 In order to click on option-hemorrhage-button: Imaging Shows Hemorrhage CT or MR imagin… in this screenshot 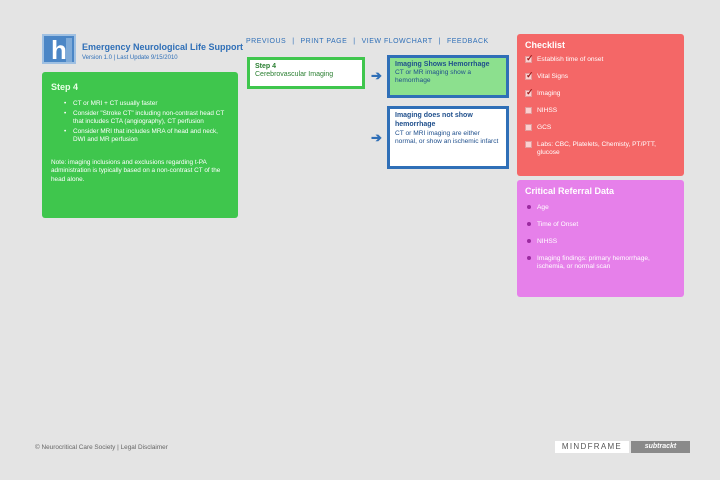, I will do `click(448, 76)`.